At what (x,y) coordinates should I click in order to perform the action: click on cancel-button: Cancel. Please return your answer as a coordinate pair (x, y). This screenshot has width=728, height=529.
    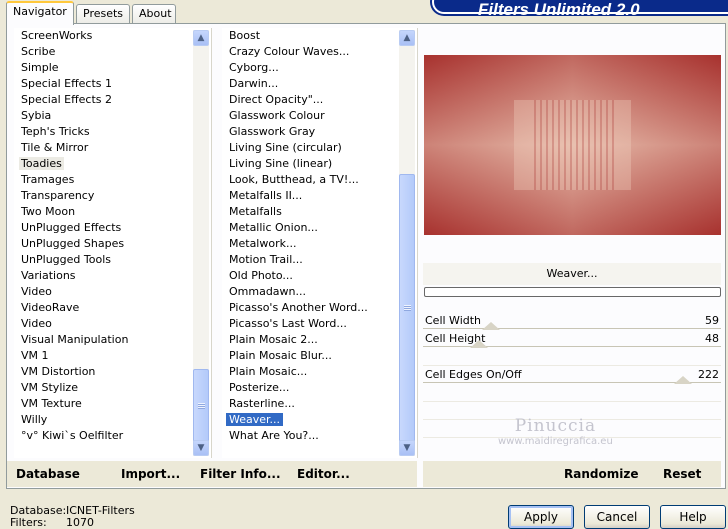
    Looking at the image, I should click on (617, 517).